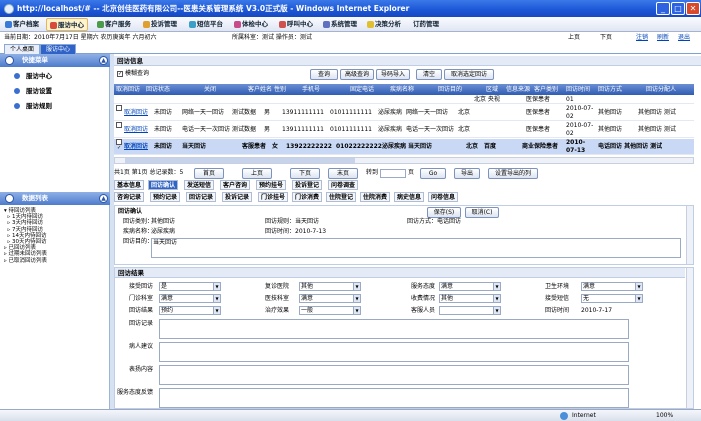 The image size is (701, 421). Describe the element at coordinates (402, 89) in the screenshot. I see `col-disease: 疾病名称` at that location.